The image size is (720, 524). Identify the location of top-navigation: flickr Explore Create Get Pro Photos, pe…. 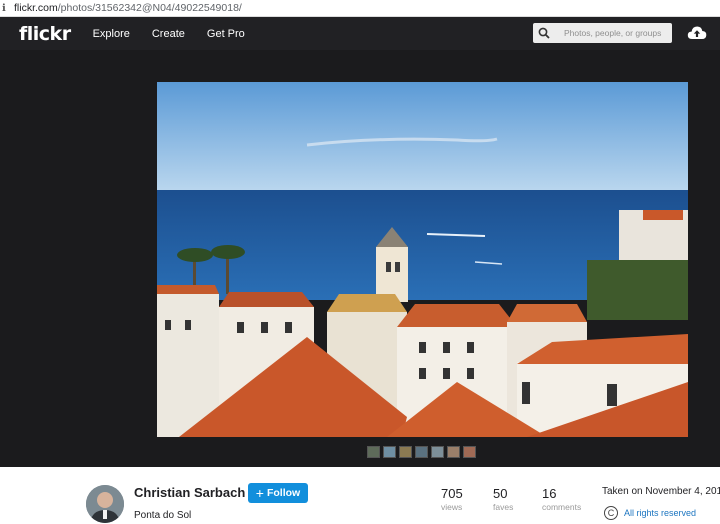
(360, 33).